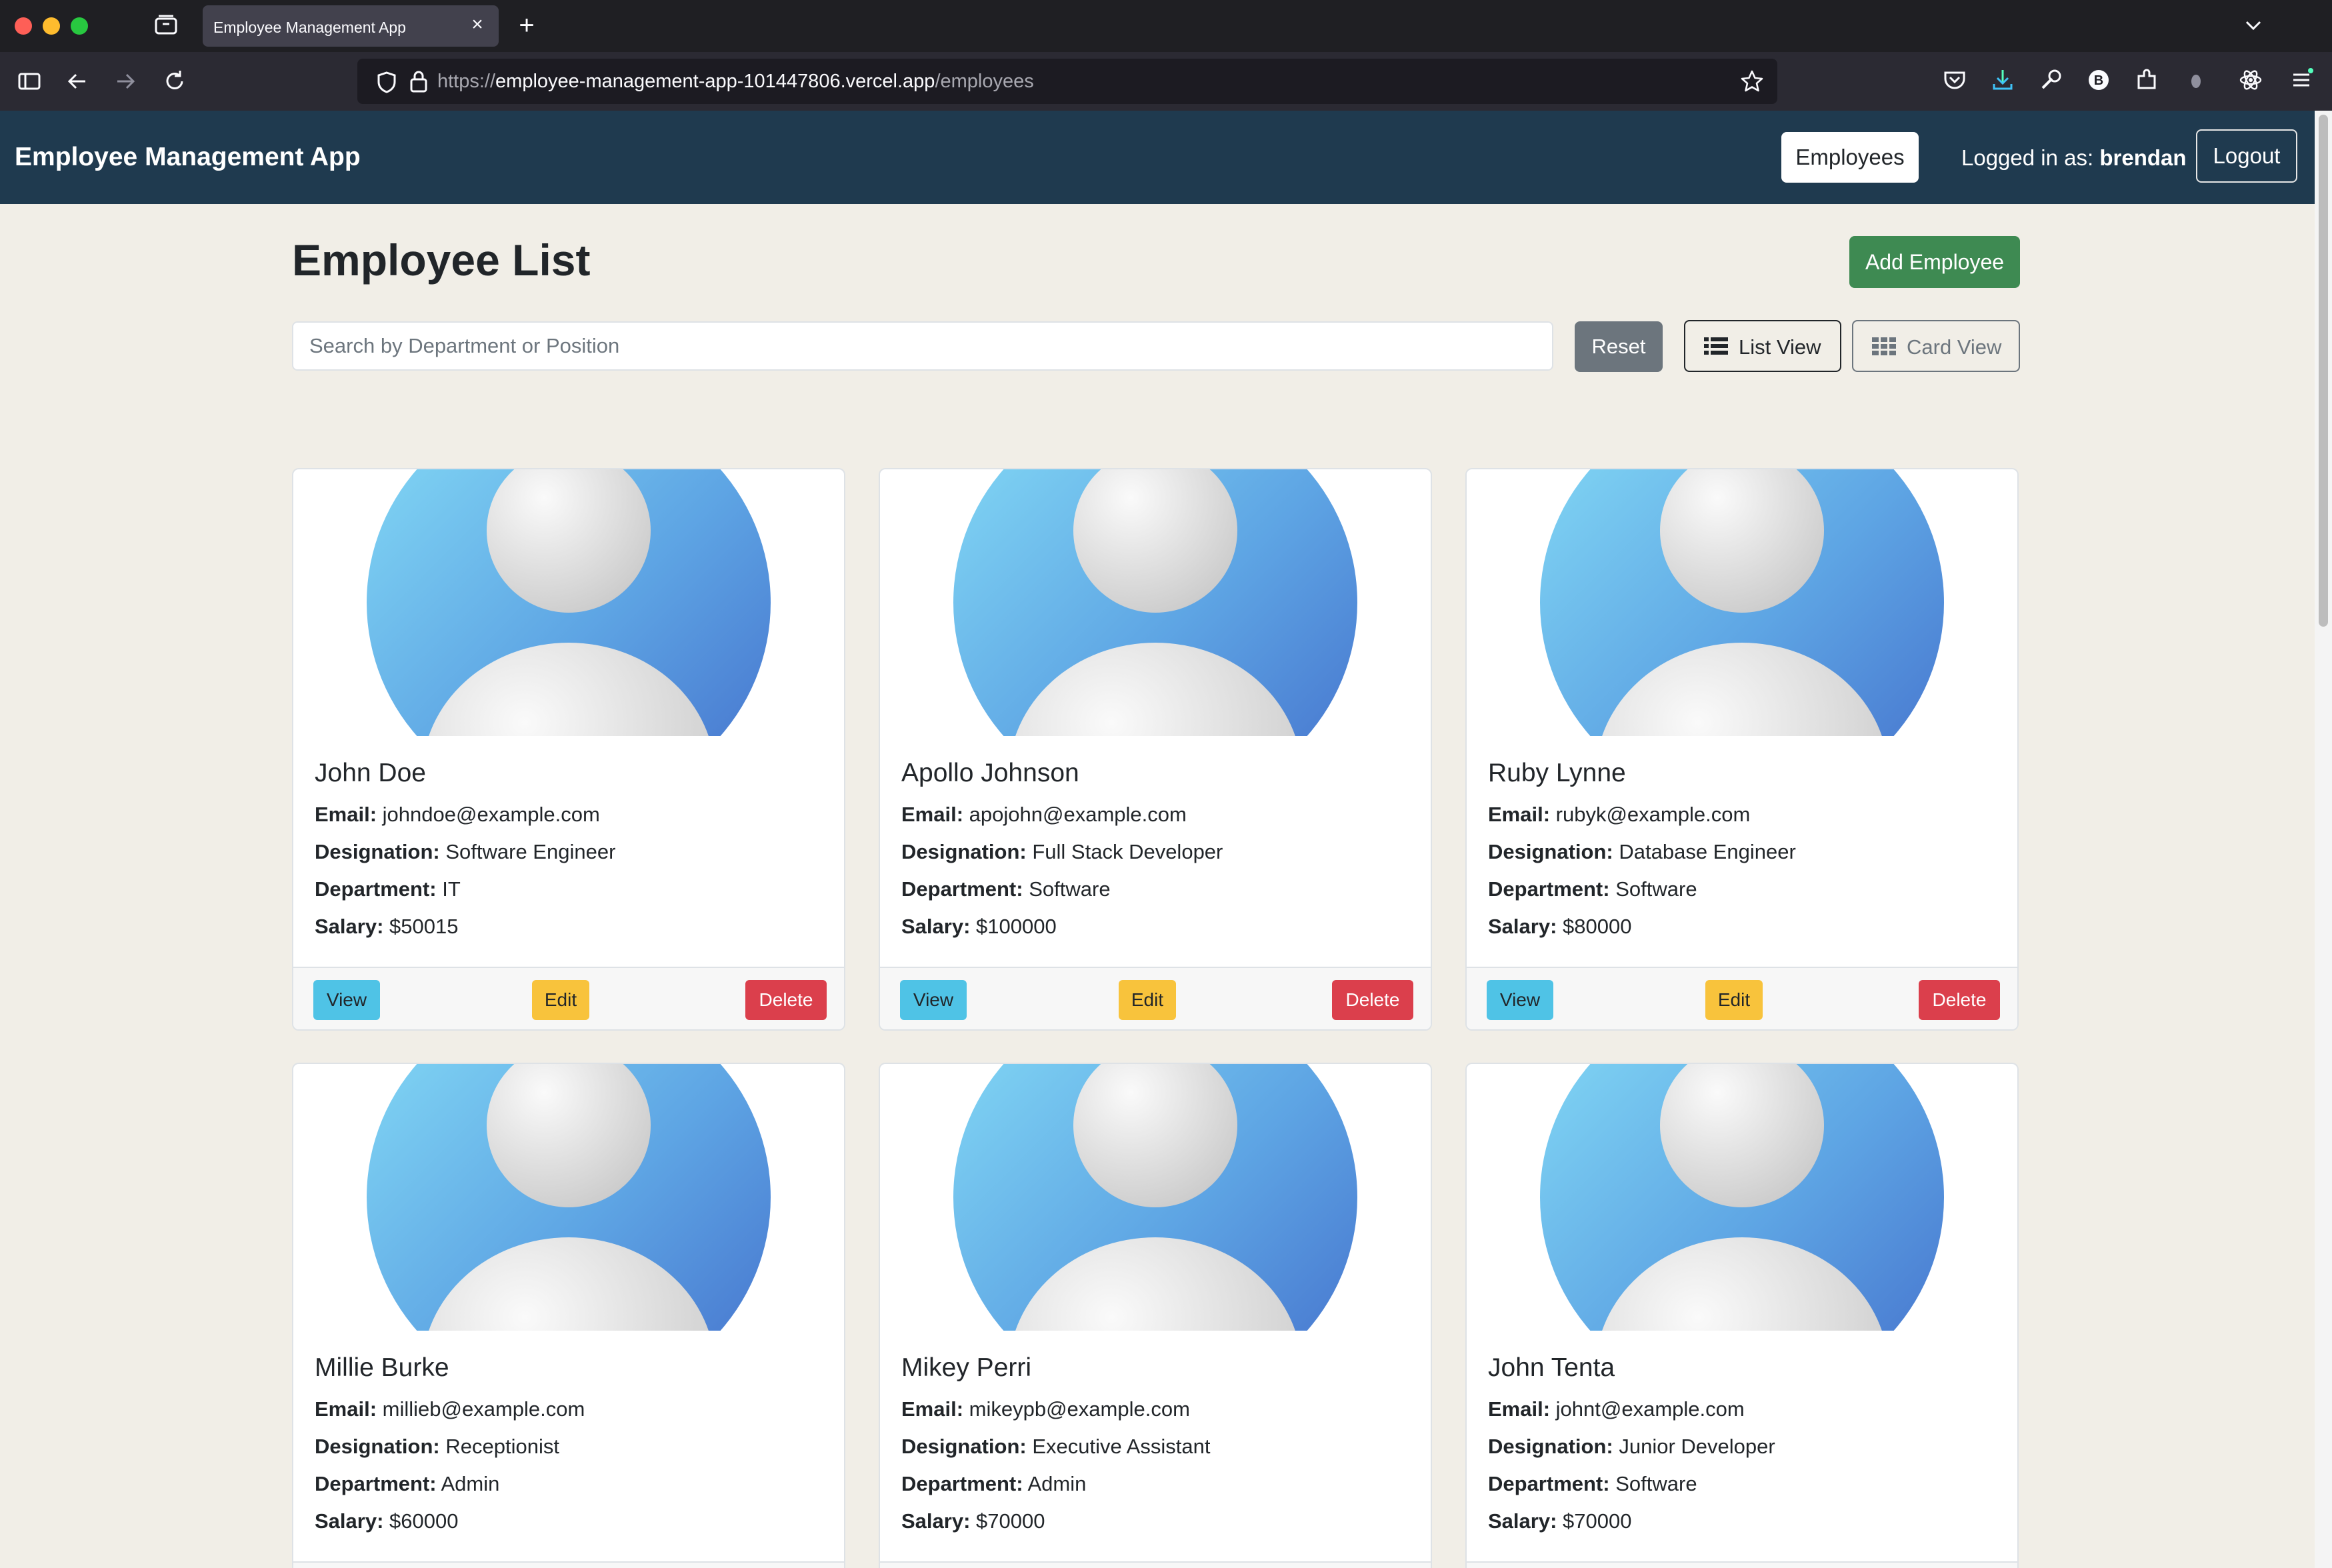 The image size is (2332, 1568). I want to click on svg-text: B, so click(2098, 80).